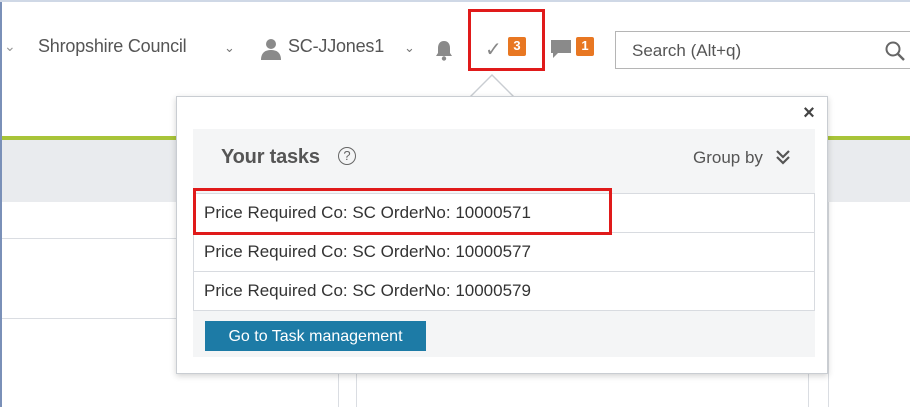 The image size is (910, 407). I want to click on tasks-title: Your tasks, so click(270, 157).